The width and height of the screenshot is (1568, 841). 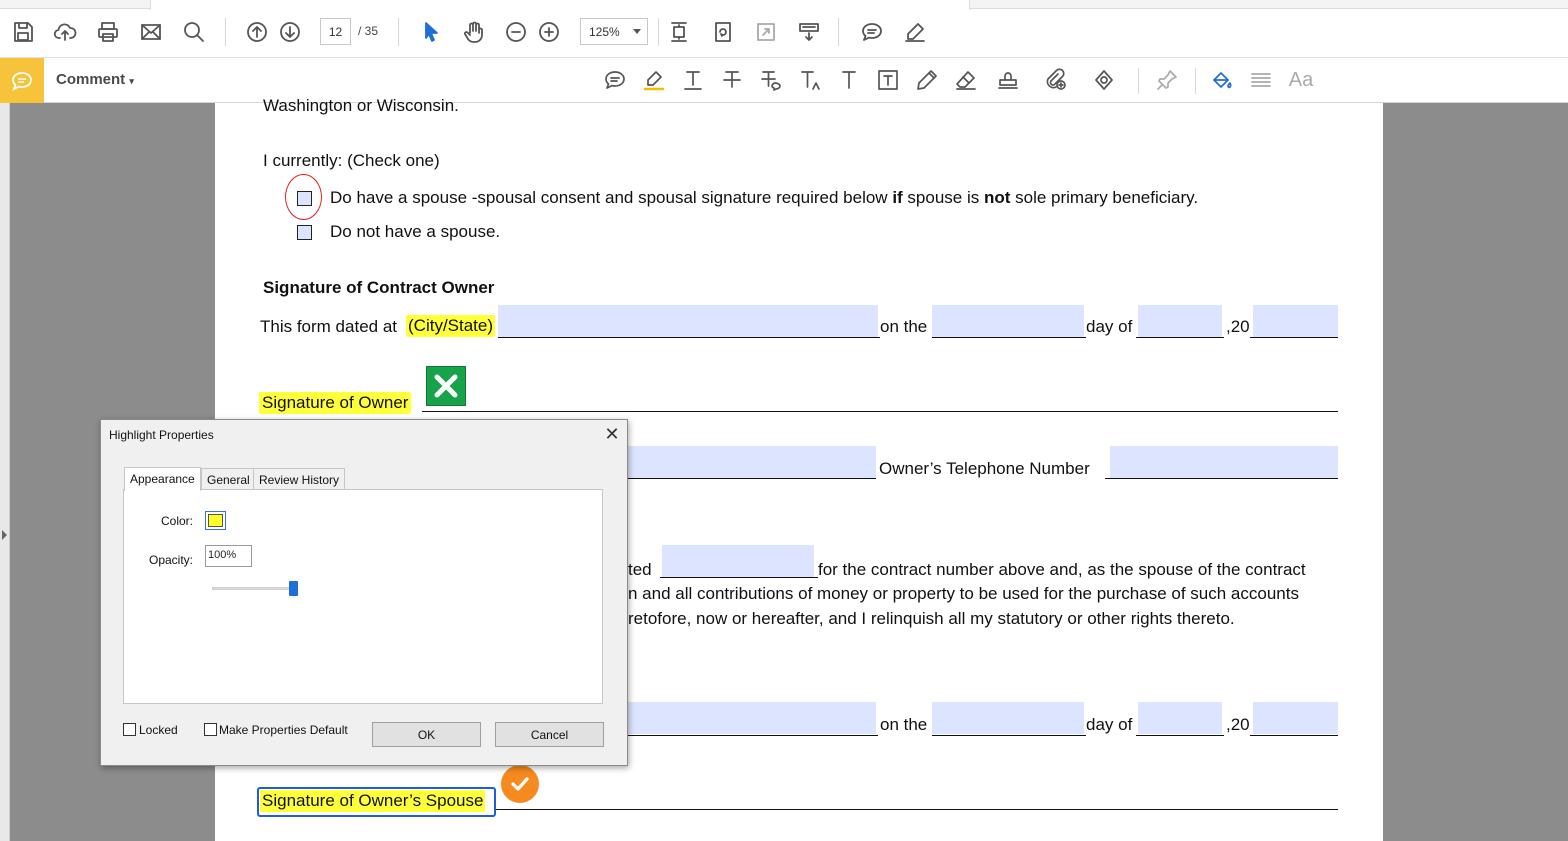 I want to click on on-the-label-2: on the, so click(x=904, y=724).